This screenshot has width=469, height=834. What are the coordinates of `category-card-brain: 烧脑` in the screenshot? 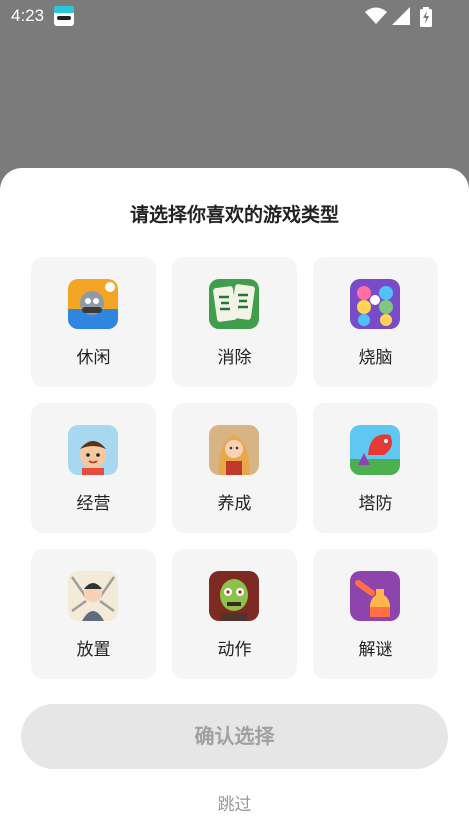 It's located at (375, 322).